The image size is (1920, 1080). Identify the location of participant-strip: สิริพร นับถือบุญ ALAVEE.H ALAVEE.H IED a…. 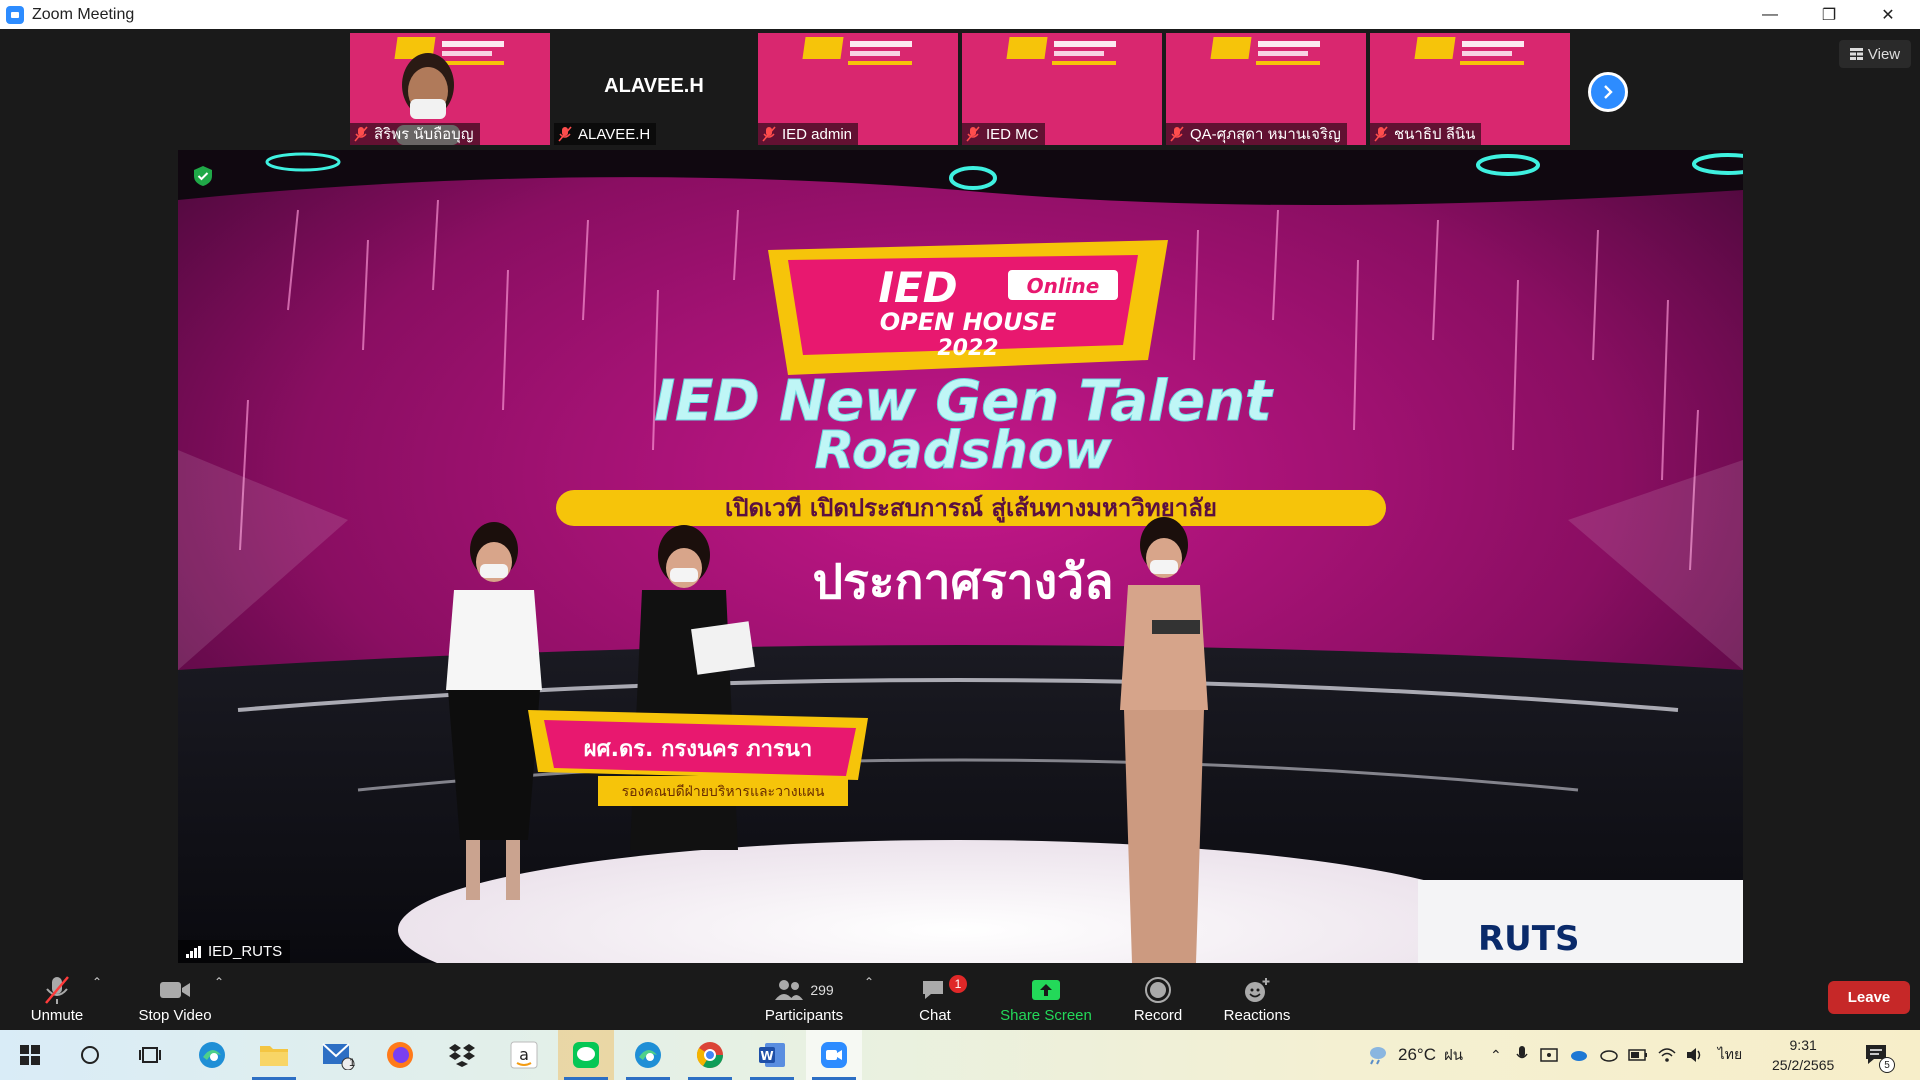
(960, 89).